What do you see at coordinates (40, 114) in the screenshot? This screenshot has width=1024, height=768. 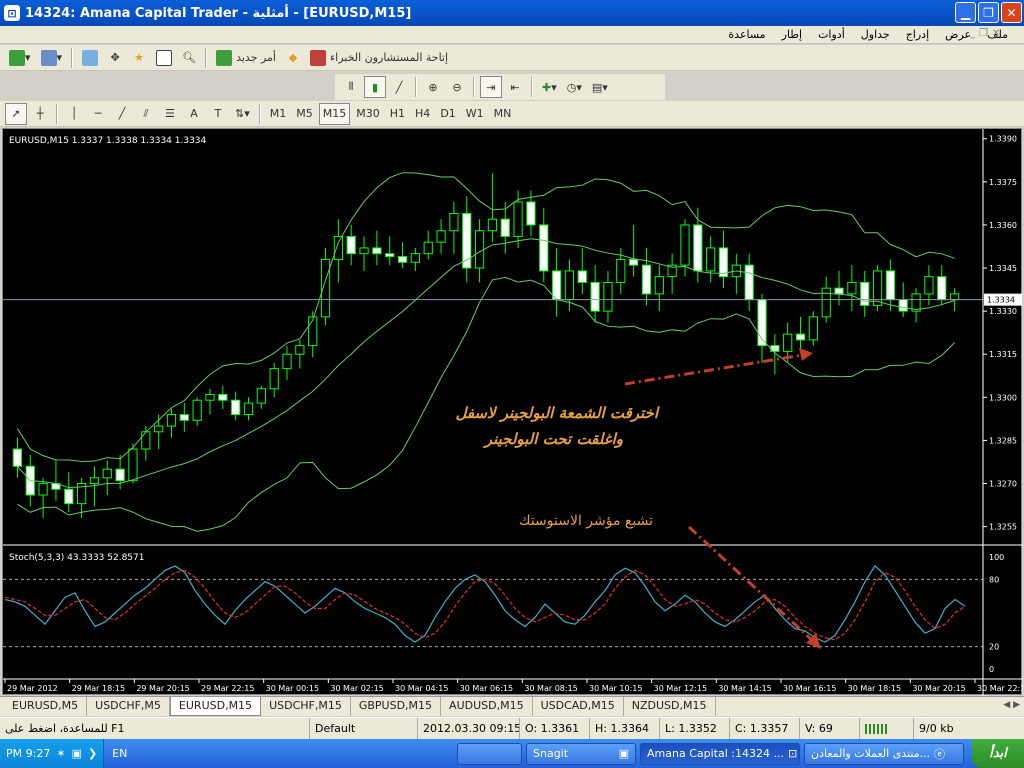 I see `crosshair-button: ┼` at bounding box center [40, 114].